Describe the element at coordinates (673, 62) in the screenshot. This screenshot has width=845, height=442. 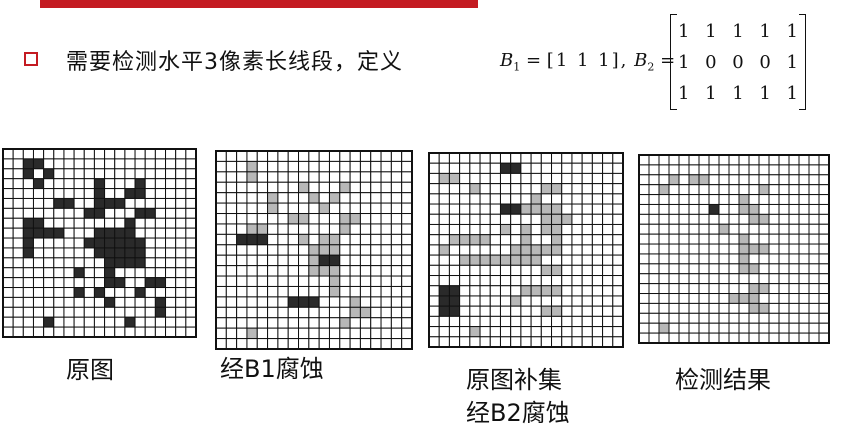
I see `matrix-left-bracket` at that location.